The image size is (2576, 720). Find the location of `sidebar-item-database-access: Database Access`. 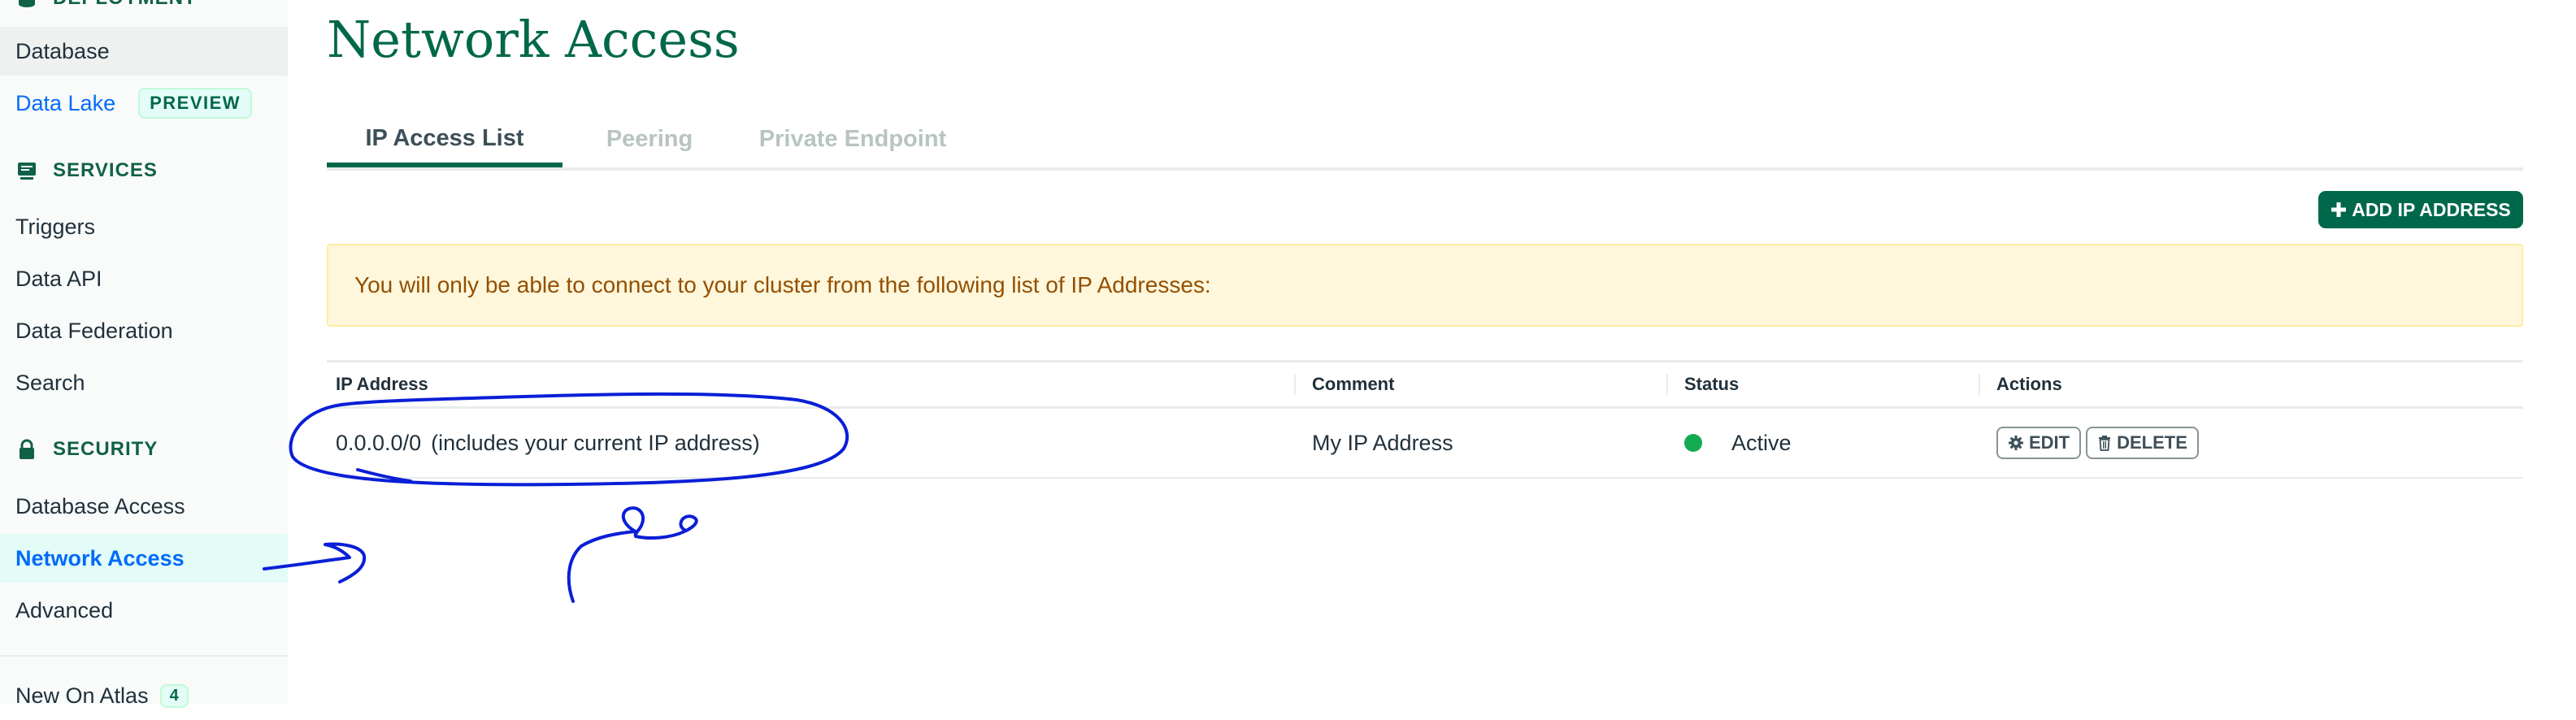

sidebar-item-database-access: Database Access is located at coordinates (144, 507).